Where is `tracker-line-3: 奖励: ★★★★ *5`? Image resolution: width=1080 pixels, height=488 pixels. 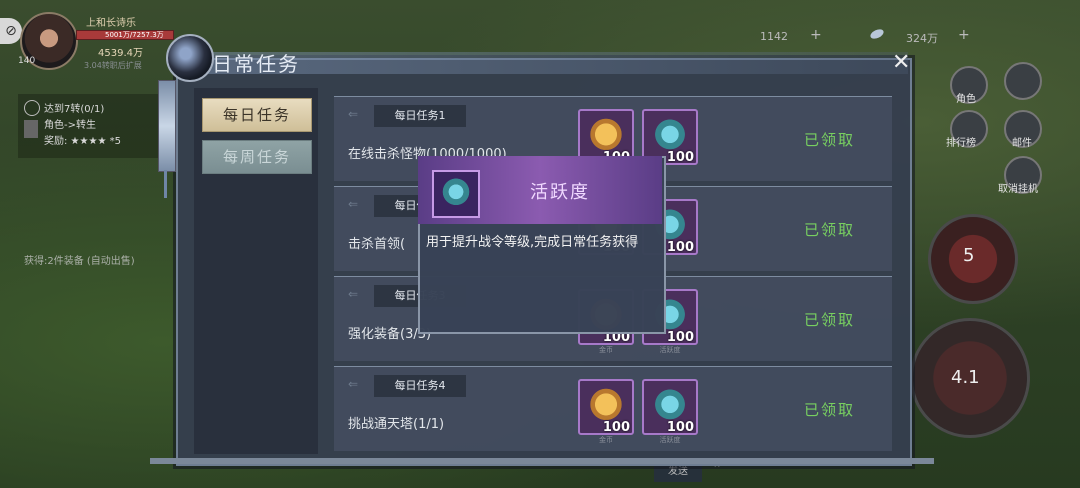
tracker-line-3: 奖励: ★★★★ *5 is located at coordinates (82, 141).